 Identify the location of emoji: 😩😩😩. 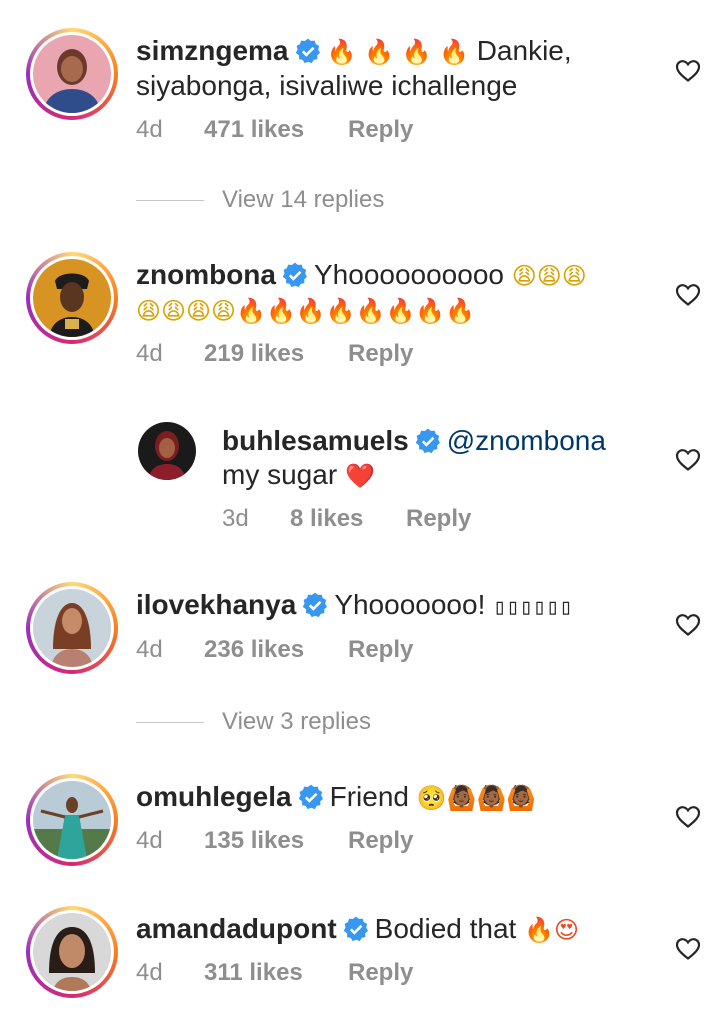
(549, 276).